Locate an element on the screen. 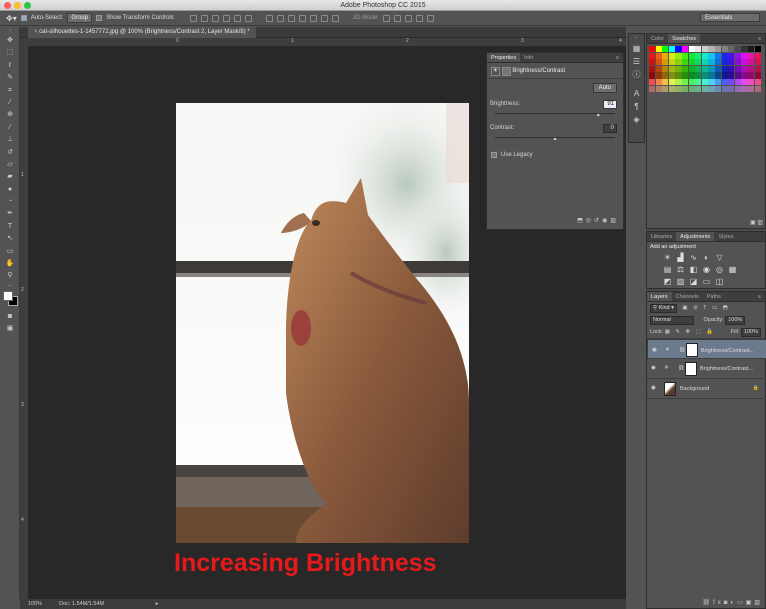 The height and width of the screenshot is (609, 766). swatches-menu-icon: ≡ is located at coordinates (759, 38).